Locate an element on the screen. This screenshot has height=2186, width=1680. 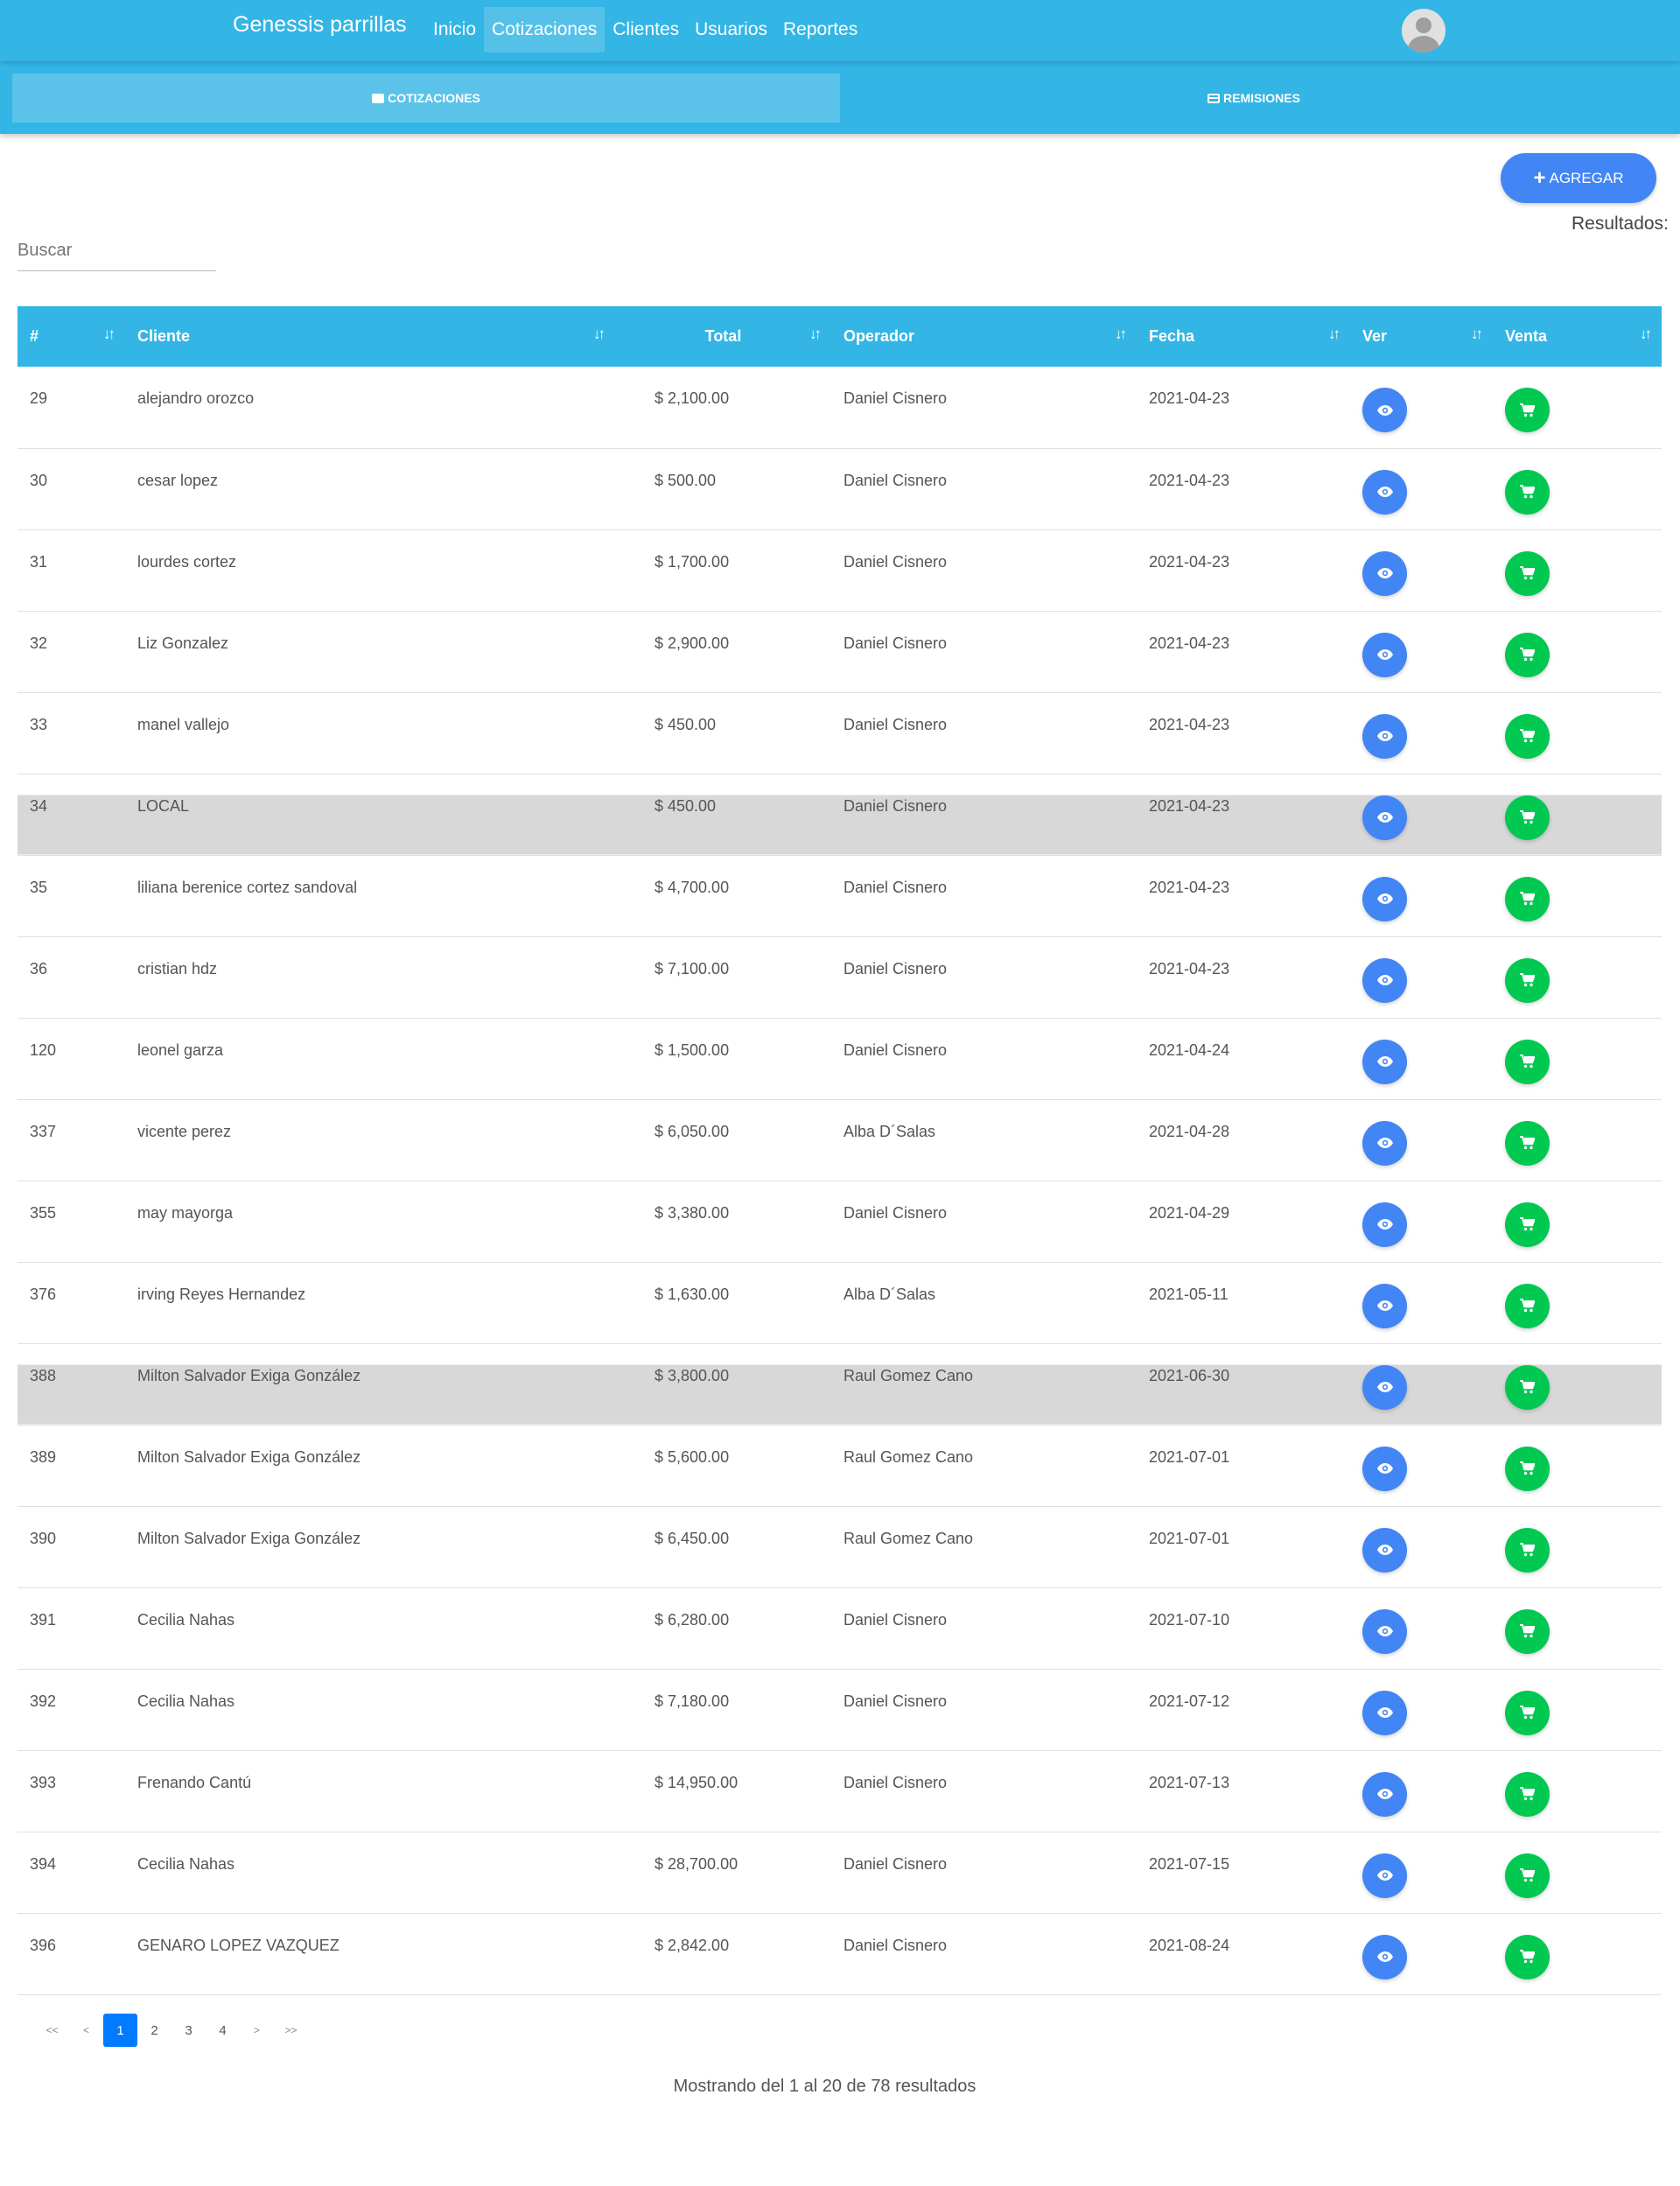
brand-title: Genessis parrillas is located at coordinates (320, 25).